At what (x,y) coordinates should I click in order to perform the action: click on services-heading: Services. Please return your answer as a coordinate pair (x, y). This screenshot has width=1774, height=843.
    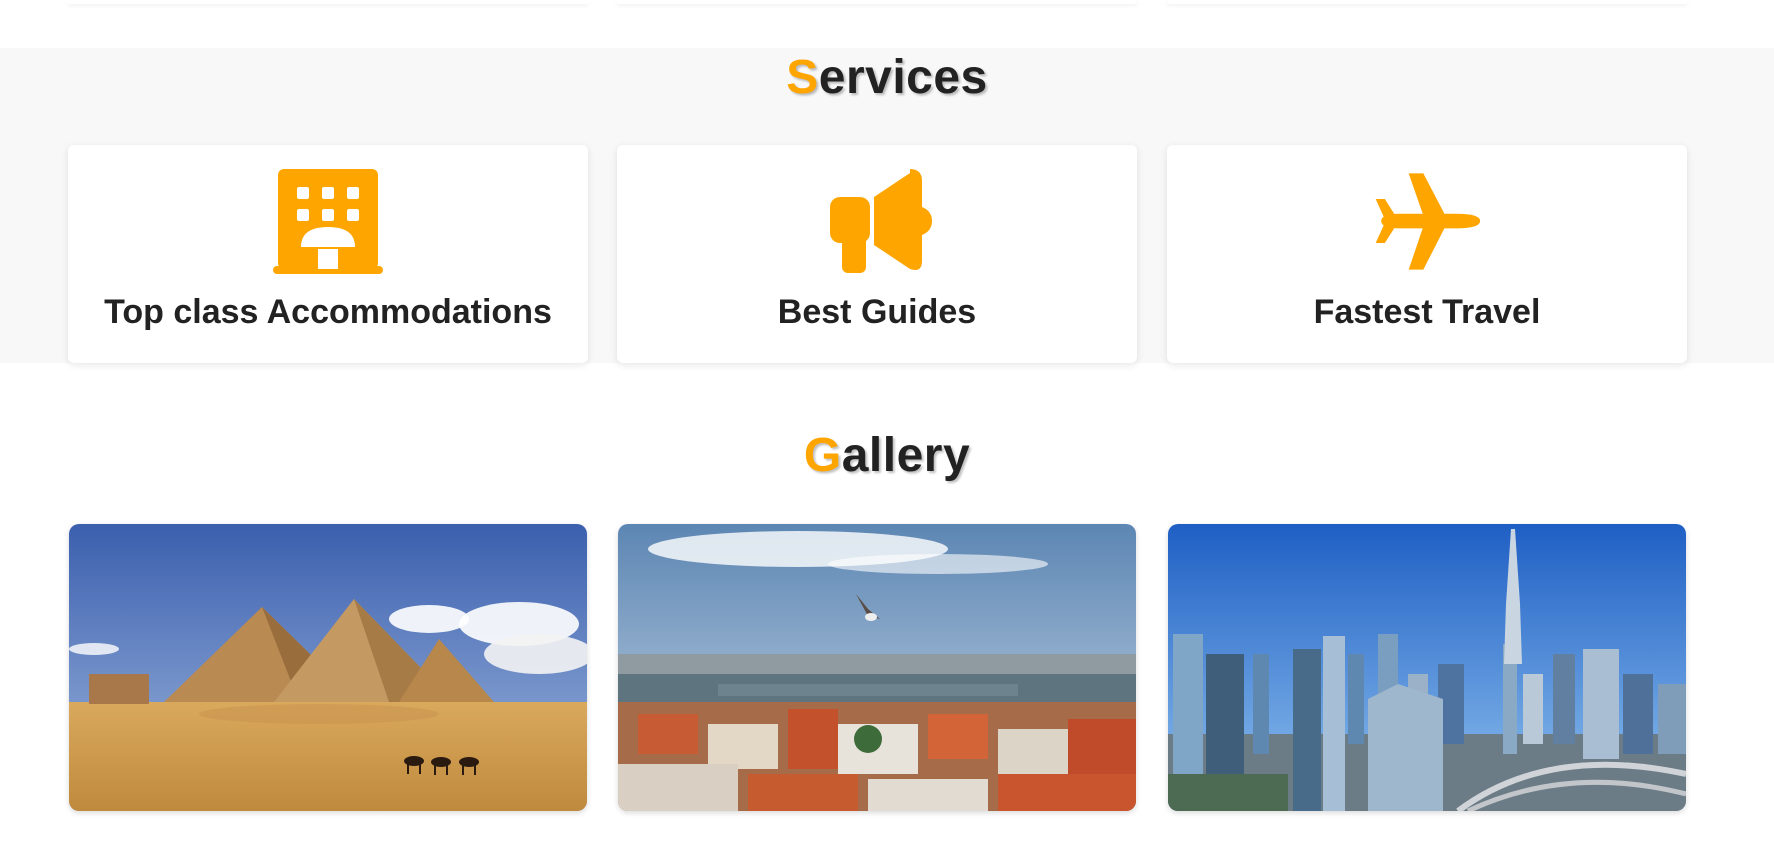
    Looking at the image, I should click on (887, 77).